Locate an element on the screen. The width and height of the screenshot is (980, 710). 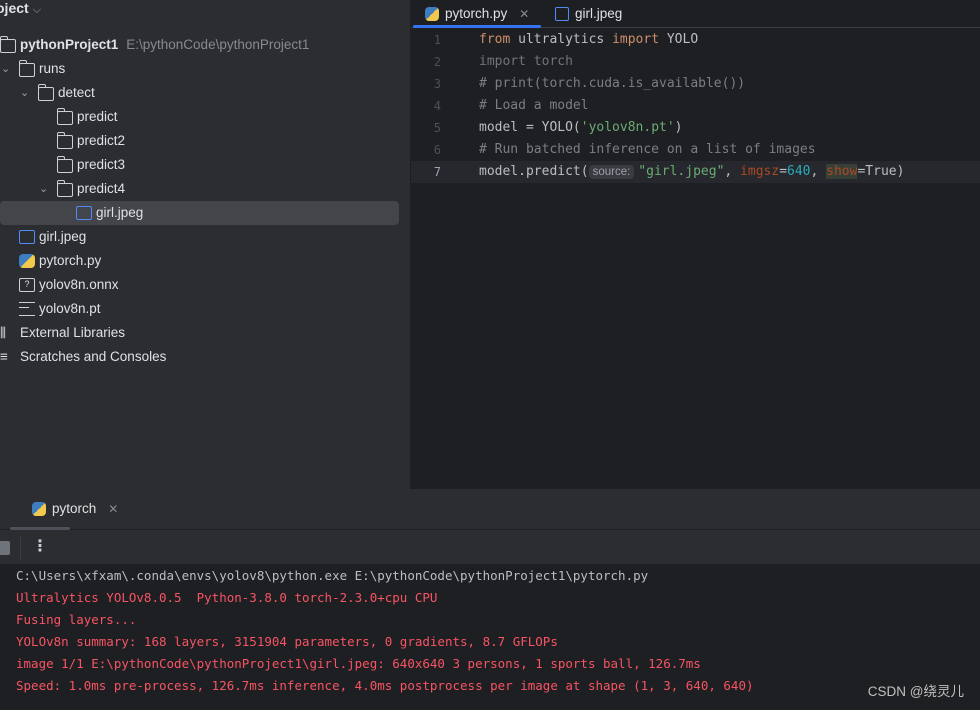
code-token: =True) is located at coordinates (881, 171).